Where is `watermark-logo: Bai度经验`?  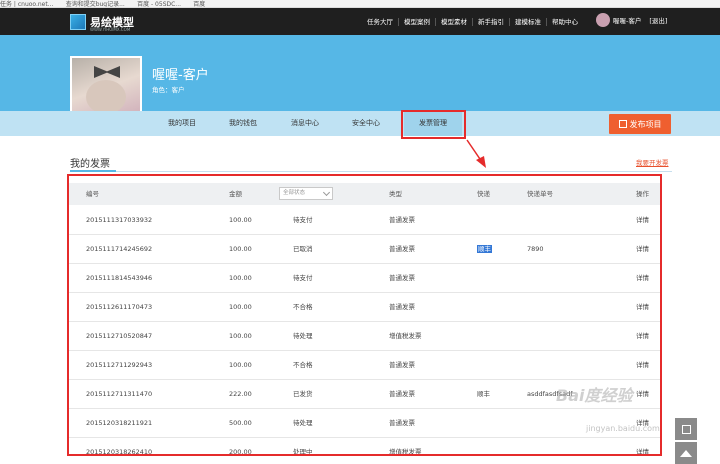
watermark-logo: Bai度经验 is located at coordinates (594, 395).